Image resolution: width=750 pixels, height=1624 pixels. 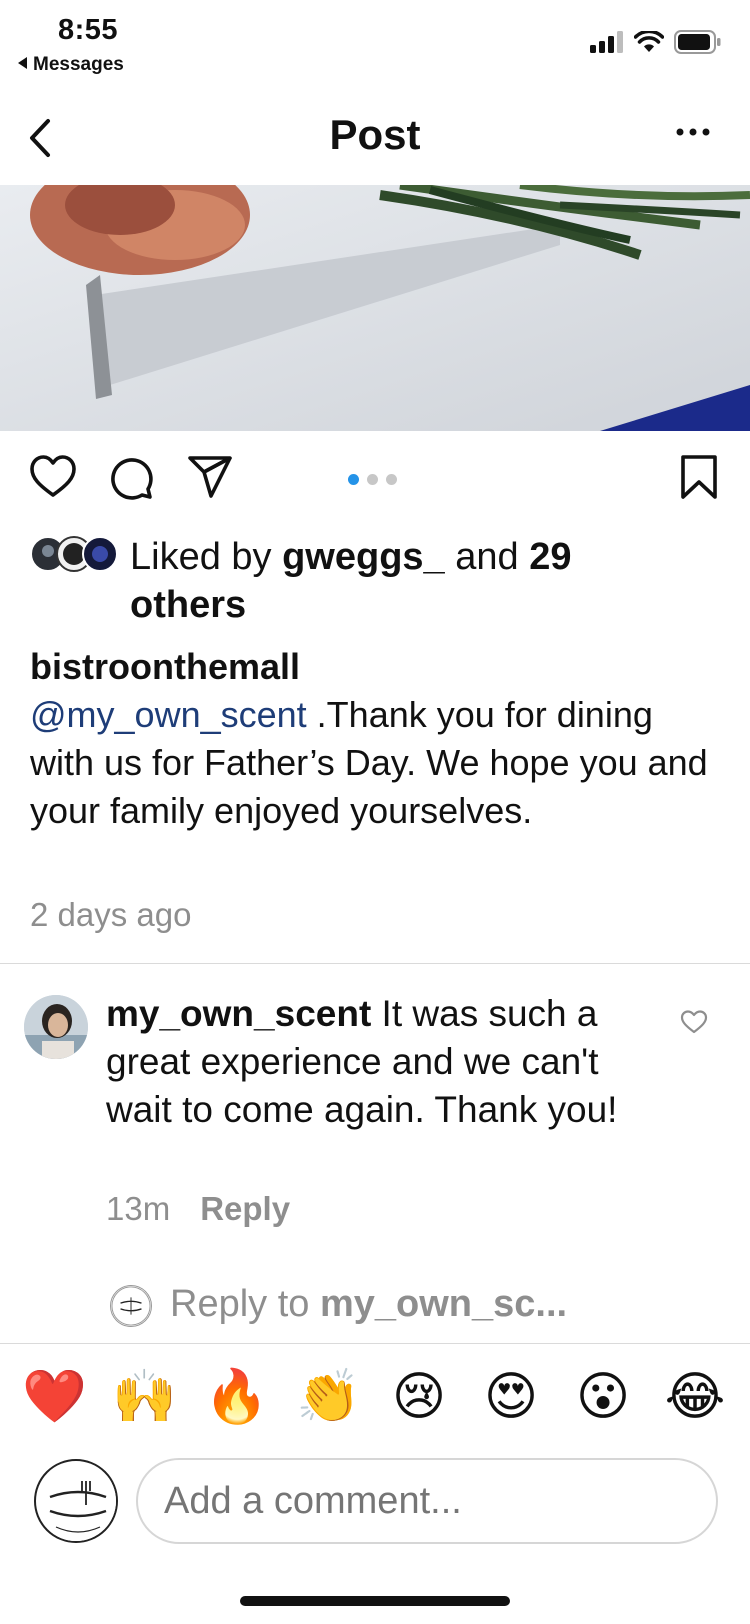 What do you see at coordinates (693, 132) in the screenshot?
I see `more-dots-icon` at bounding box center [693, 132].